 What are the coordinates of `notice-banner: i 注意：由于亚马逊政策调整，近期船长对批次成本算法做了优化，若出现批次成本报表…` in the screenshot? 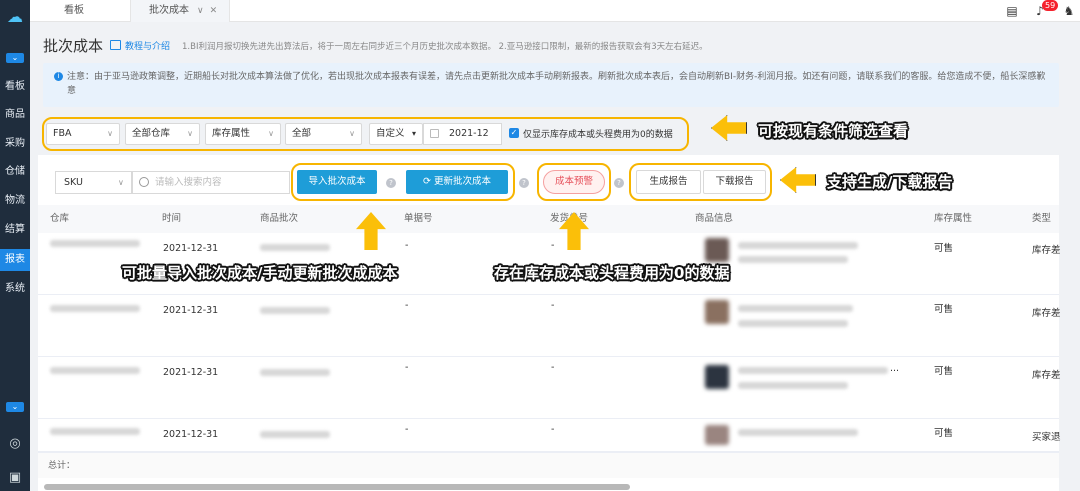 It's located at (551, 85).